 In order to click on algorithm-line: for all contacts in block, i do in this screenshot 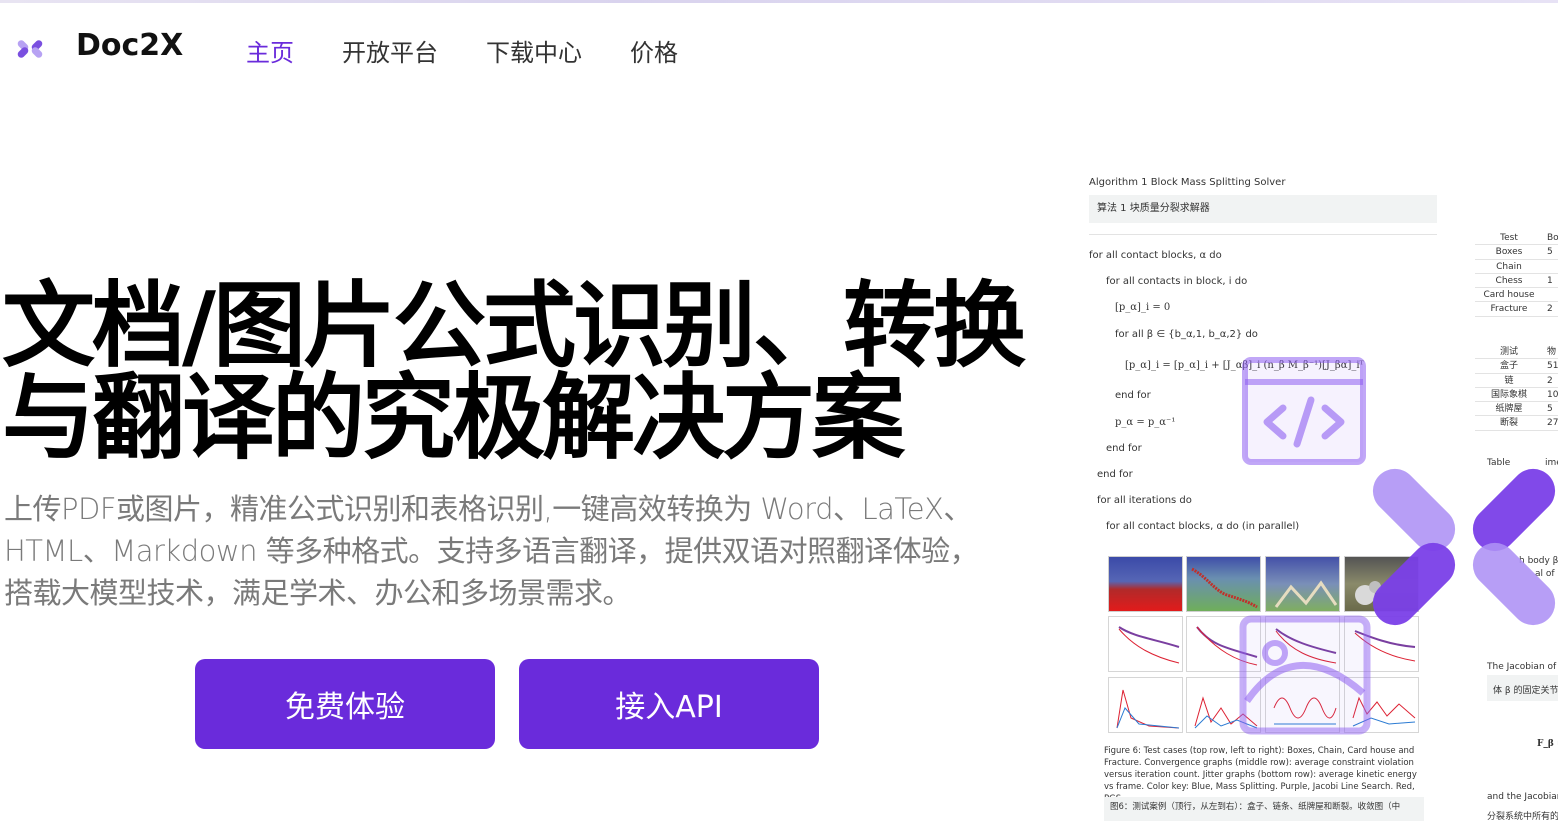, I will do `click(1177, 281)`.